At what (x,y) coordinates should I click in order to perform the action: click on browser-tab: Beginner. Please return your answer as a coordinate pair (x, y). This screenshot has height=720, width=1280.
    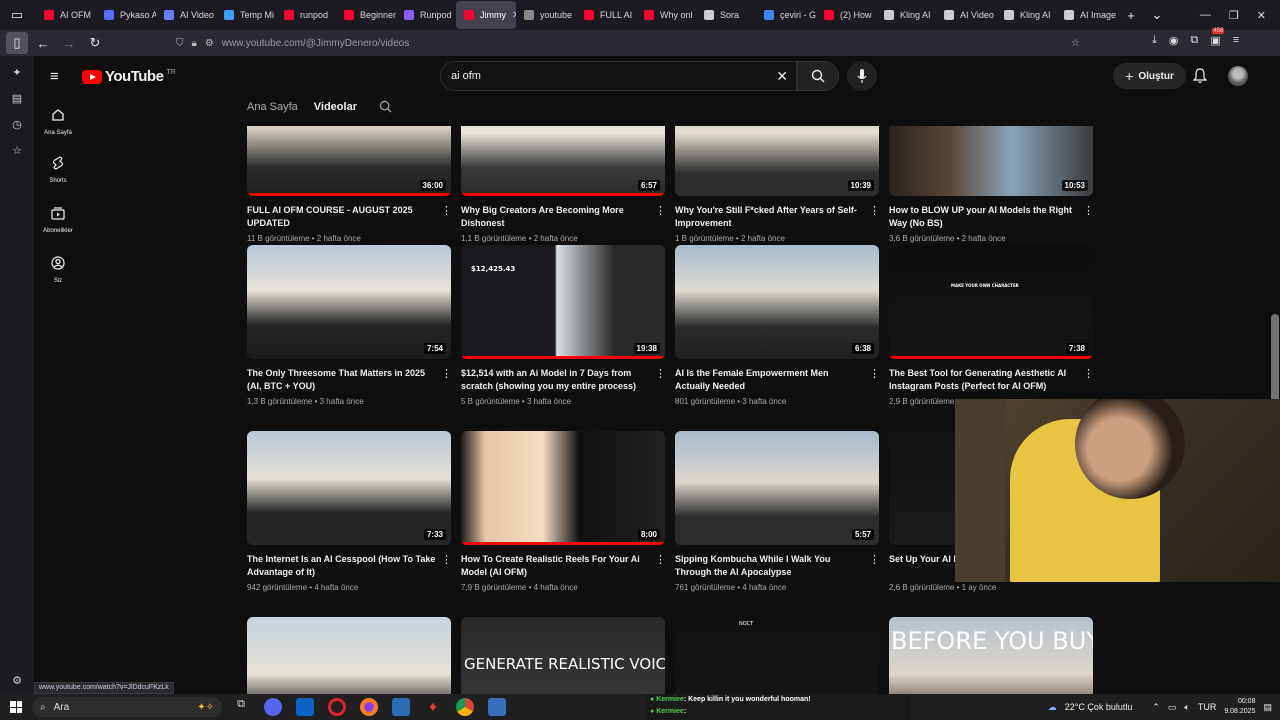
    Looking at the image, I should click on (366, 15).